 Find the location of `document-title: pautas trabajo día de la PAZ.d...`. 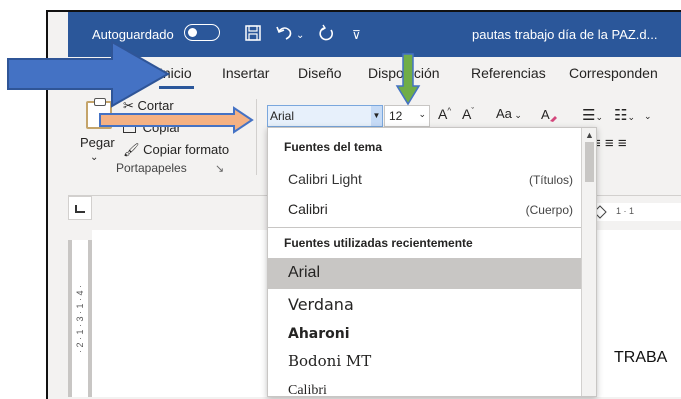

document-title: pautas trabajo día de la PAZ.d... is located at coordinates (565, 34).